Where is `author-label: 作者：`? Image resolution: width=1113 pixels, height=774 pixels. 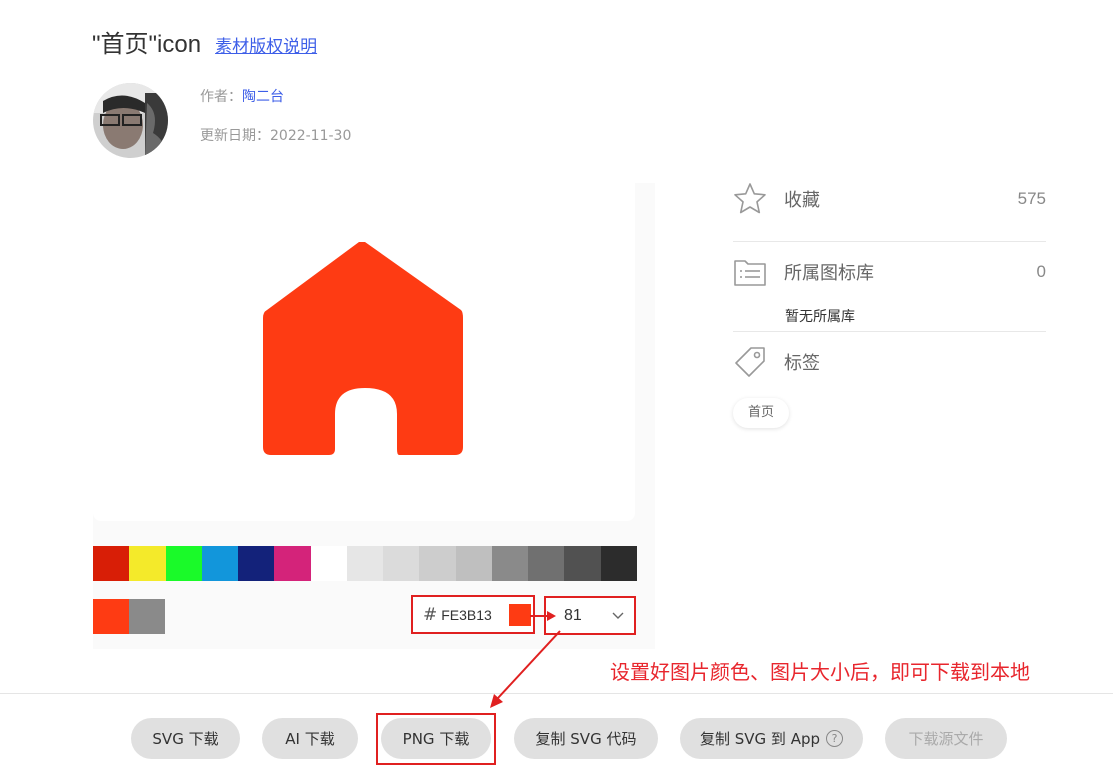
author-label: 作者： is located at coordinates (221, 97).